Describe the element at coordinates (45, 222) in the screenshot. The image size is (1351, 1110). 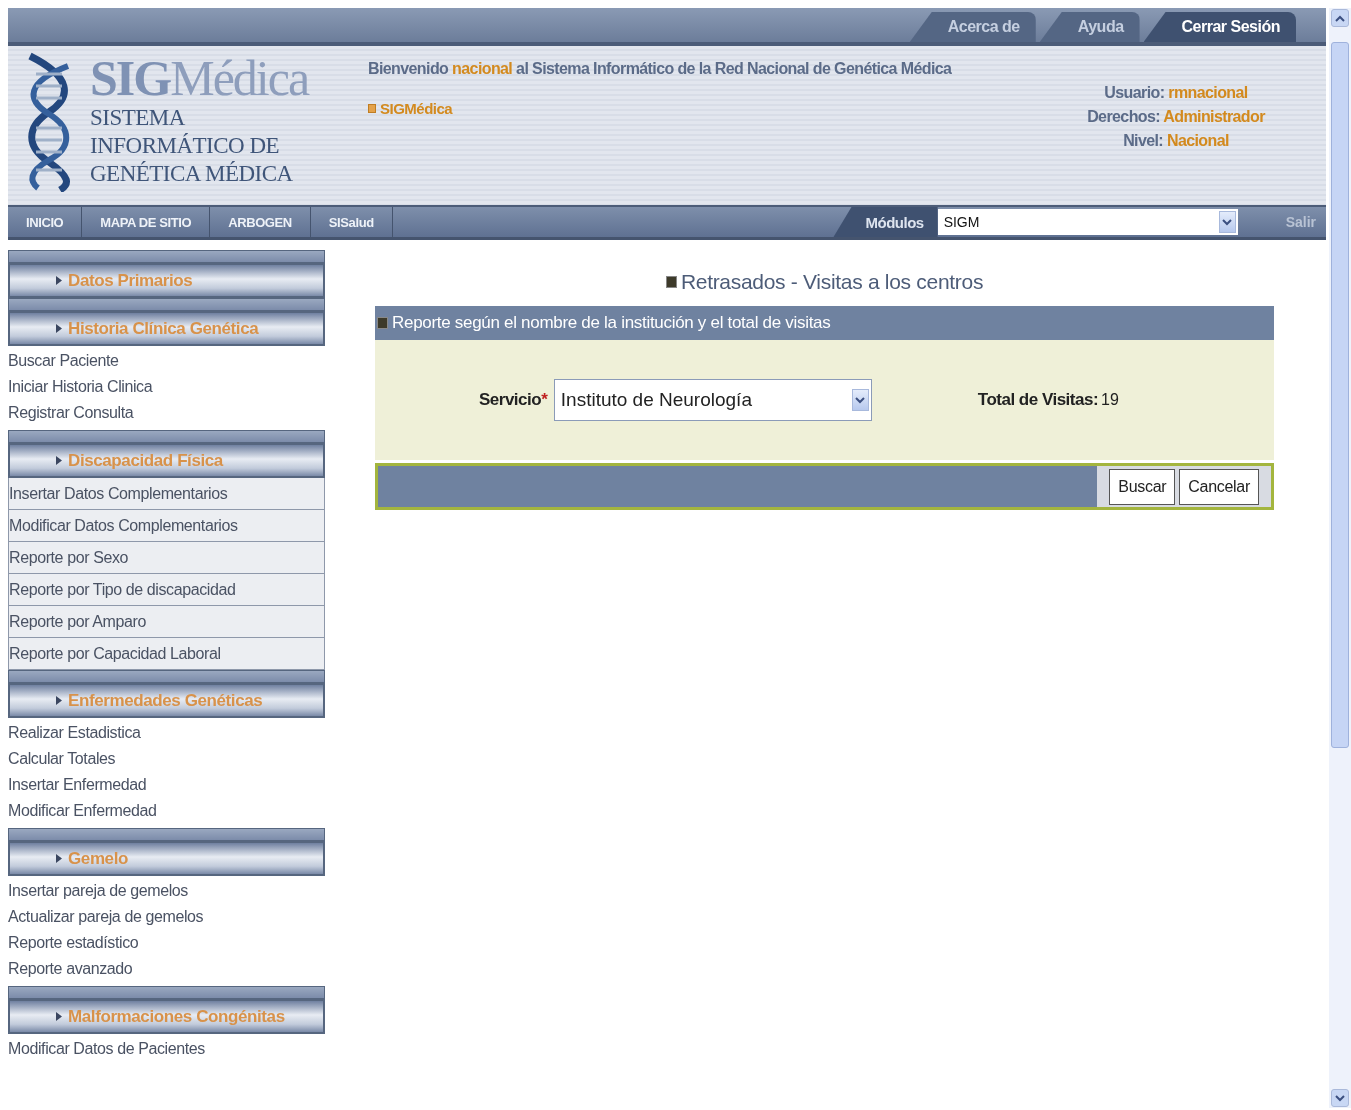
I see `nav-link: INICIO` at that location.